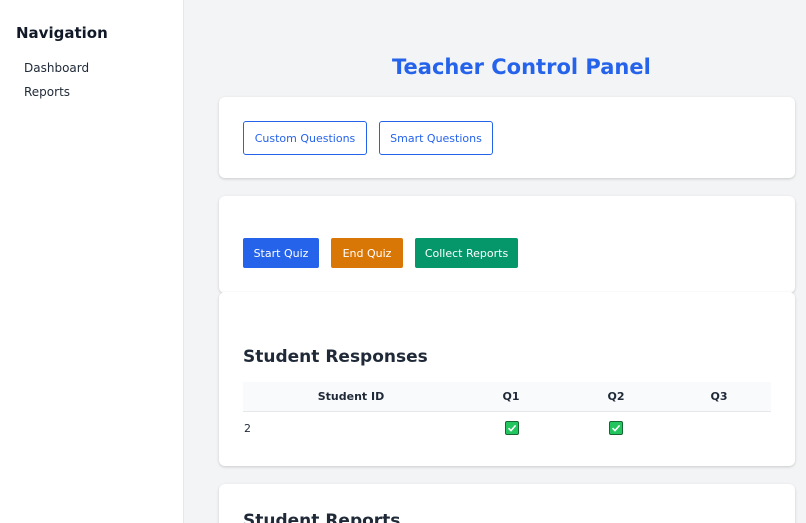  Describe the element at coordinates (466, 253) in the screenshot. I see `collect-reports-button: Collect Reports` at that location.